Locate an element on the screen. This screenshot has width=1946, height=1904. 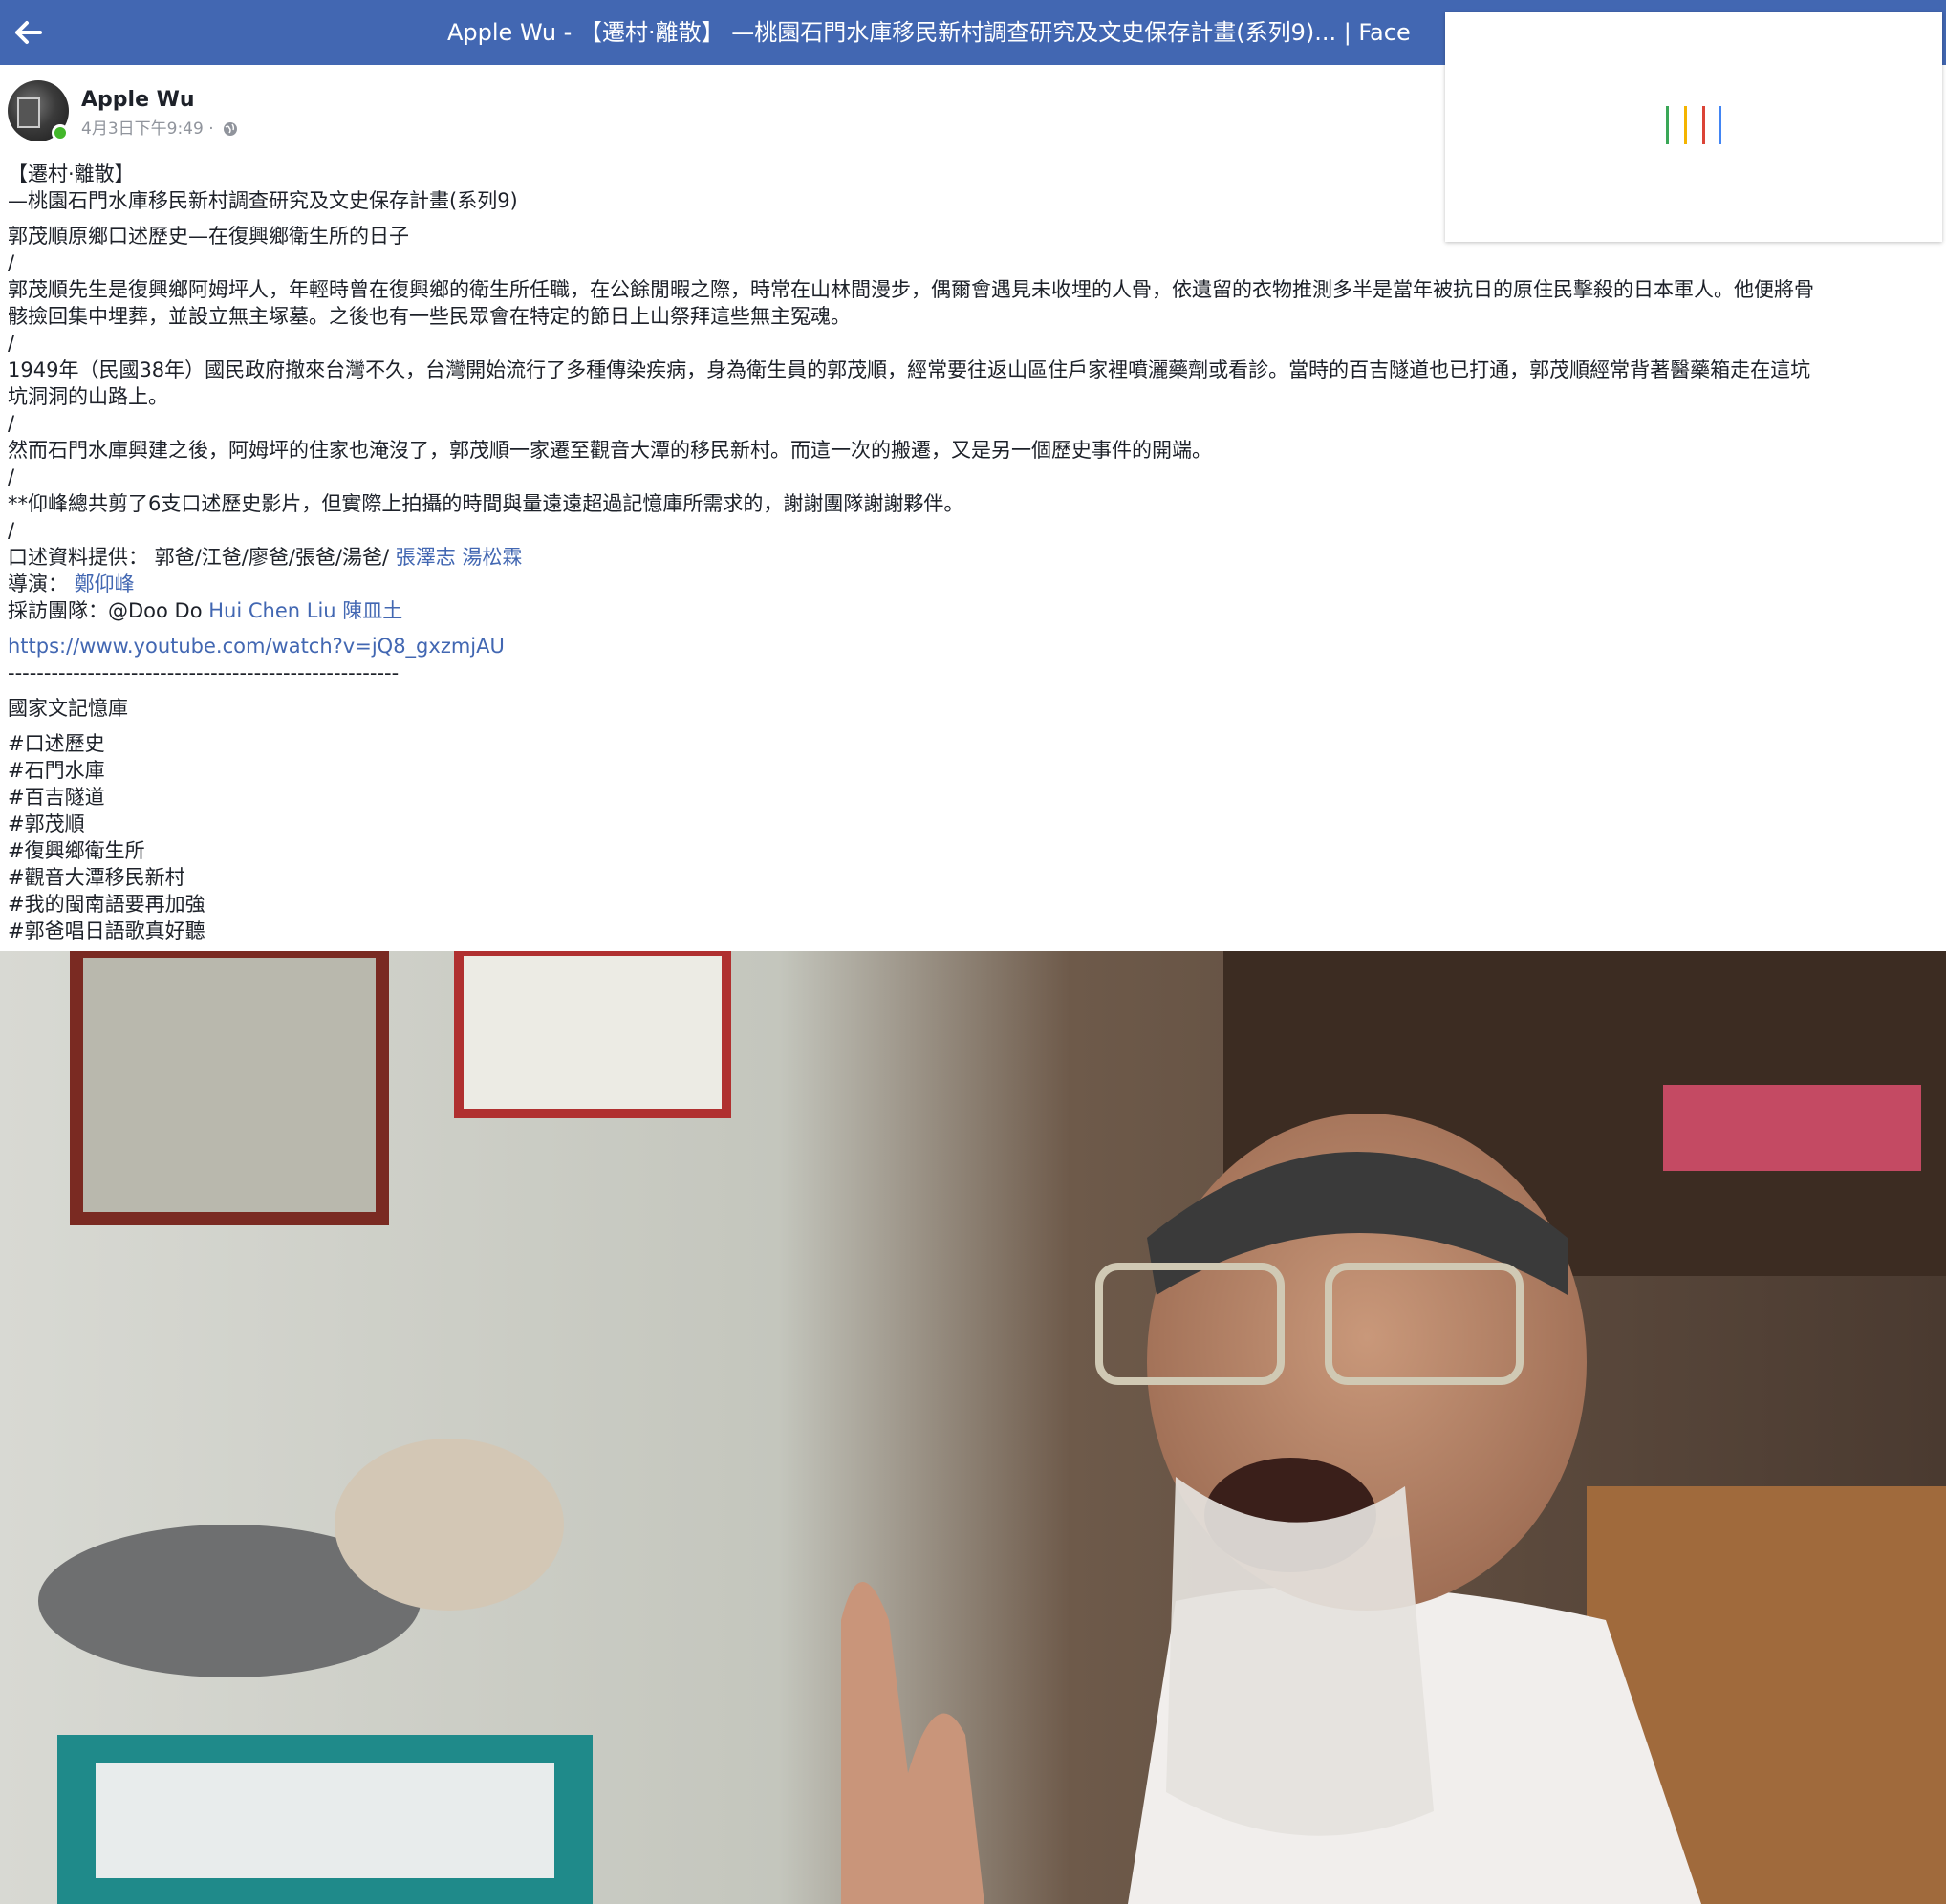
archive-label: 國家文記憶庫 is located at coordinates (68, 708).